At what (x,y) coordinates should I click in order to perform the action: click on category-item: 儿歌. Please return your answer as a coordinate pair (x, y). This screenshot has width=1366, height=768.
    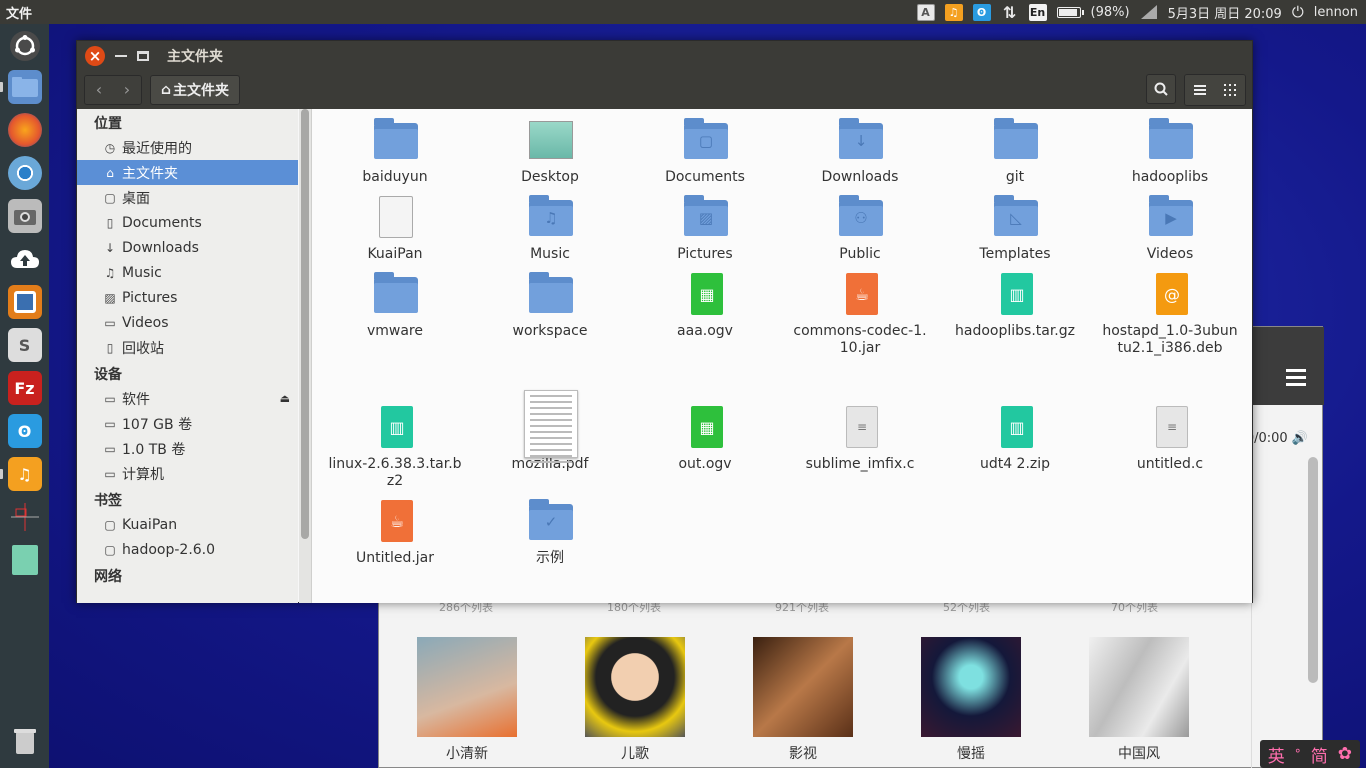
    Looking at the image, I should click on (669, 700).